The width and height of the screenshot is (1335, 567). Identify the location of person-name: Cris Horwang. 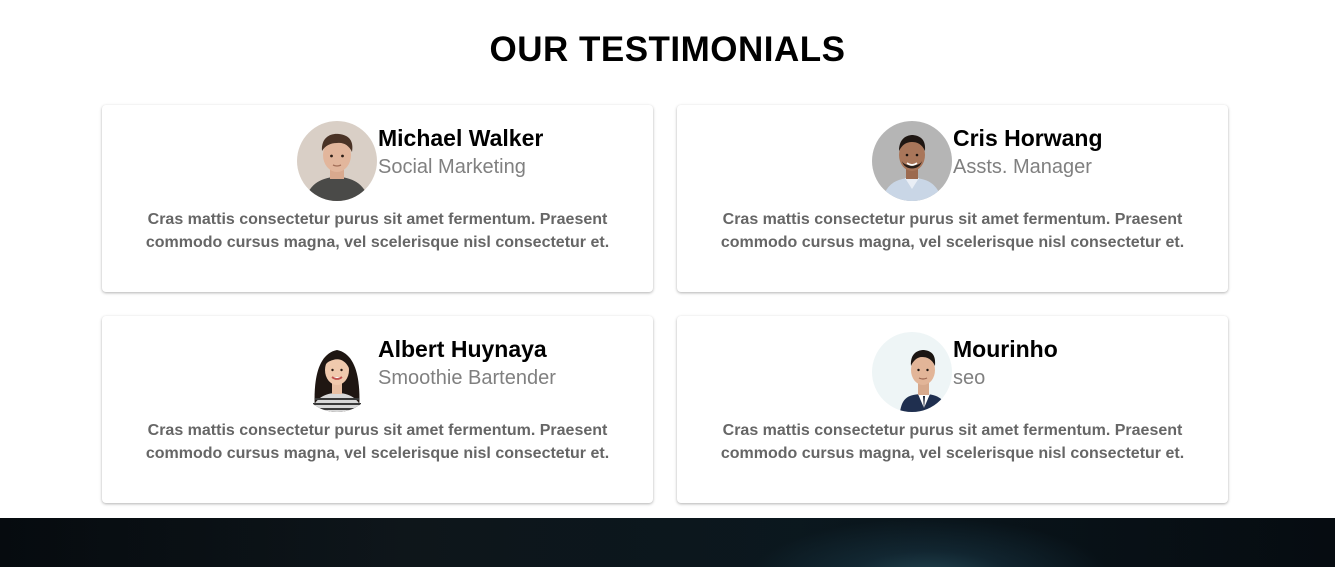
(1028, 138).